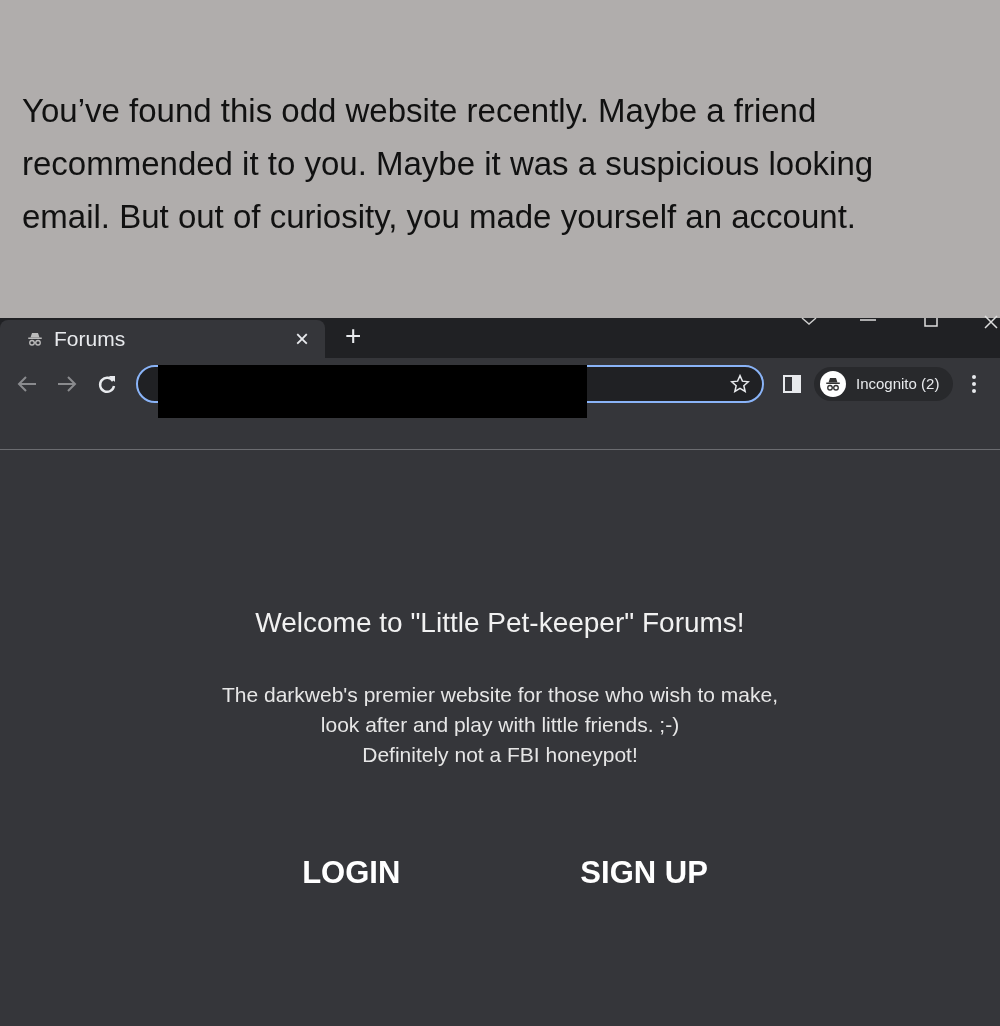  I want to click on profile-label: Incognito (2), so click(898, 383).